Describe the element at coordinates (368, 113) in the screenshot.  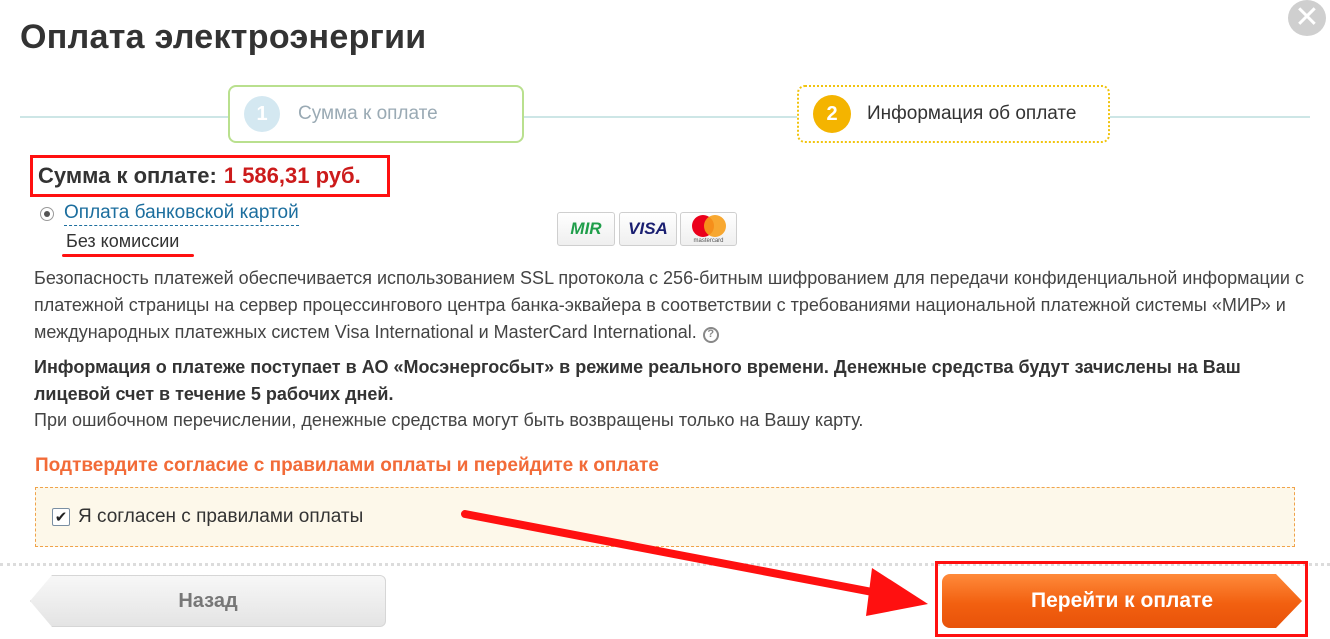
I see `step-label: Сумма к оплате` at that location.